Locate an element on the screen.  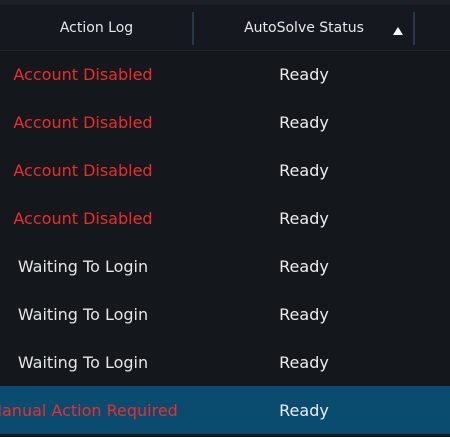
column-header-label: Action Log is located at coordinates (96, 27).